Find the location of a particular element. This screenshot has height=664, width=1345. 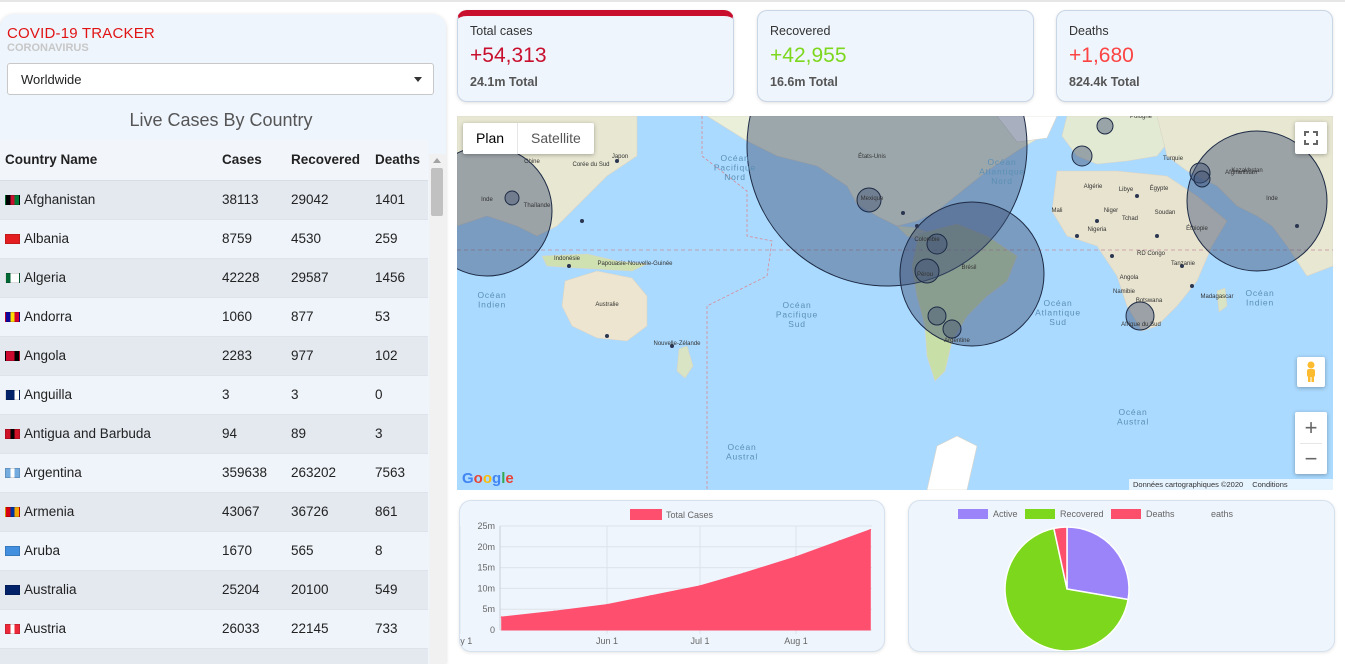

bubble-peru is located at coordinates (927, 271).